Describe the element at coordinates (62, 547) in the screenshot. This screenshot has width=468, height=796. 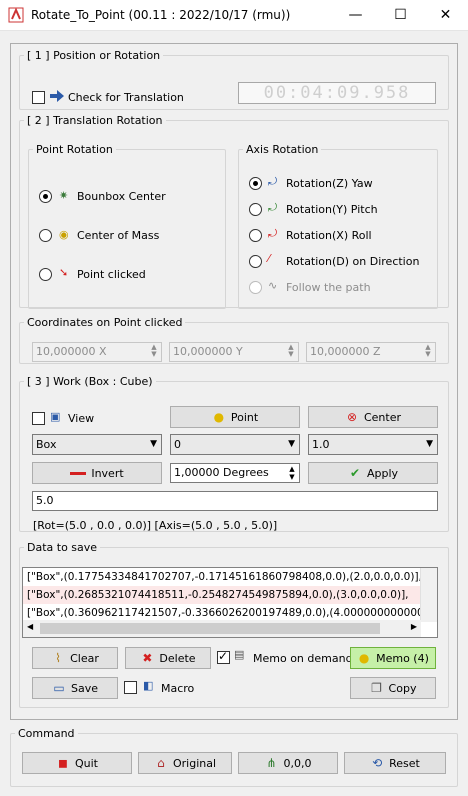
I see `data-to-save-legend: Data to save` at that location.